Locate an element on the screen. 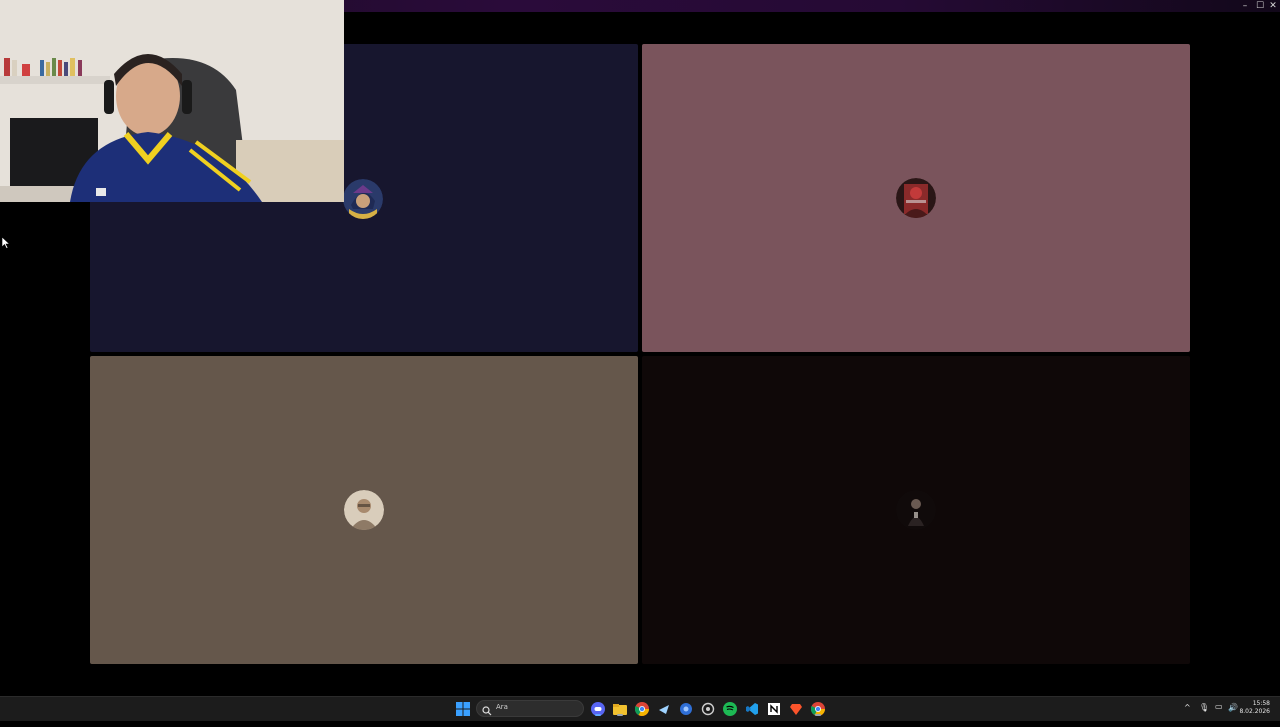  windows-taskbar: Ara ^ 🎙 ▭ 🔊 15:58 8.02.2026 is located at coordinates (640, 708).